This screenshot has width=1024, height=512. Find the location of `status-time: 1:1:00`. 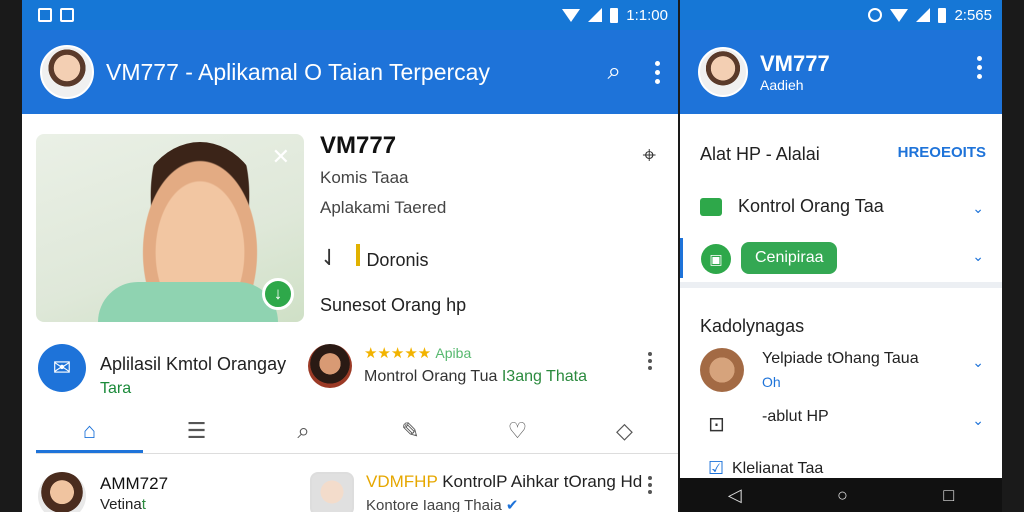

status-time: 1:1:00 is located at coordinates (647, 15).